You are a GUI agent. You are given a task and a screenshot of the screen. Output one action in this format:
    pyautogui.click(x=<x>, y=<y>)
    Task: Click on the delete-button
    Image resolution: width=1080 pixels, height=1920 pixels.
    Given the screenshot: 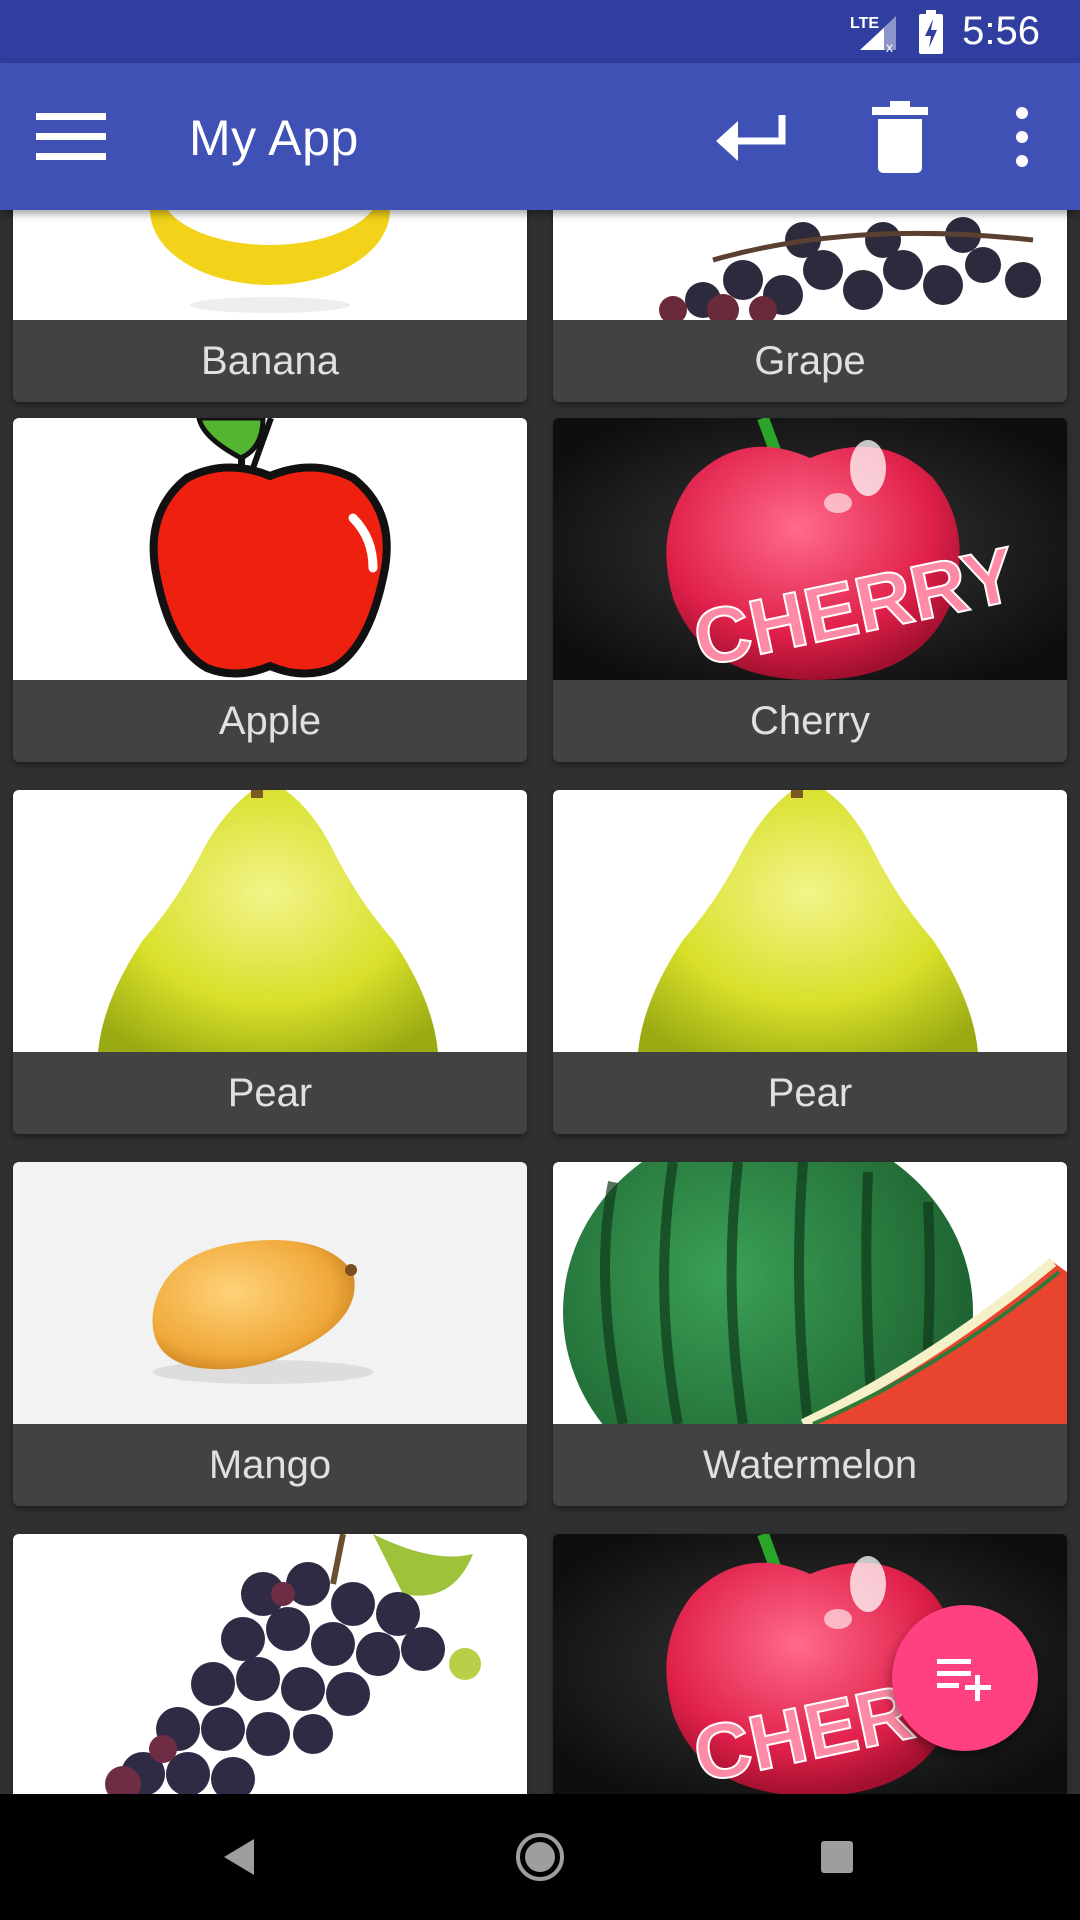 What is the action you would take?
    pyautogui.click(x=900, y=137)
    